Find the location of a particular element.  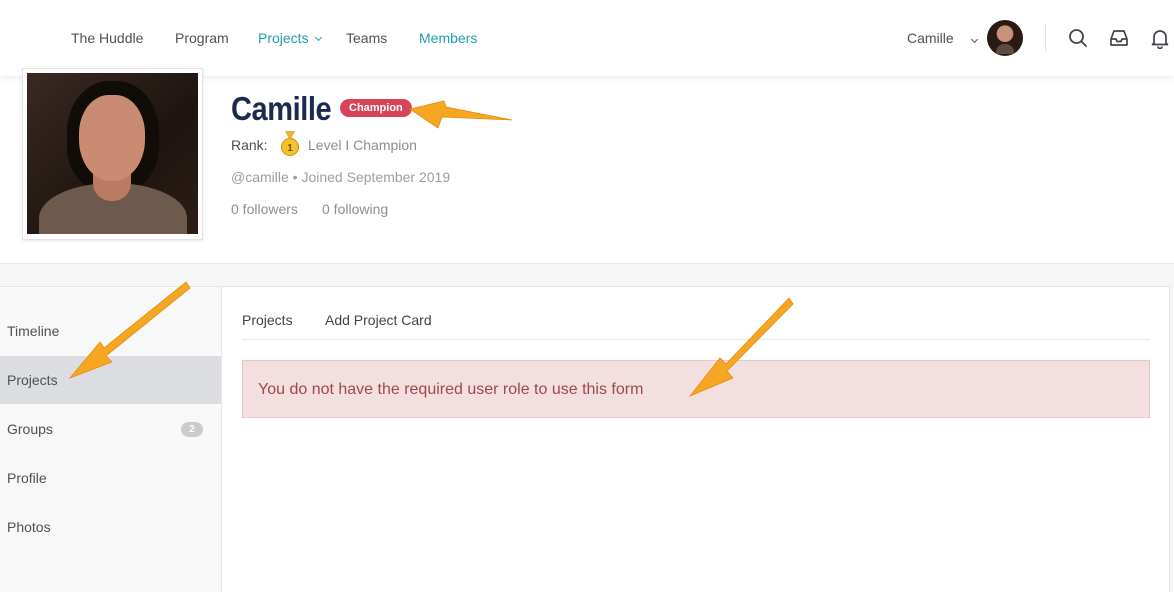

profile-photo-frame is located at coordinates (112, 154).